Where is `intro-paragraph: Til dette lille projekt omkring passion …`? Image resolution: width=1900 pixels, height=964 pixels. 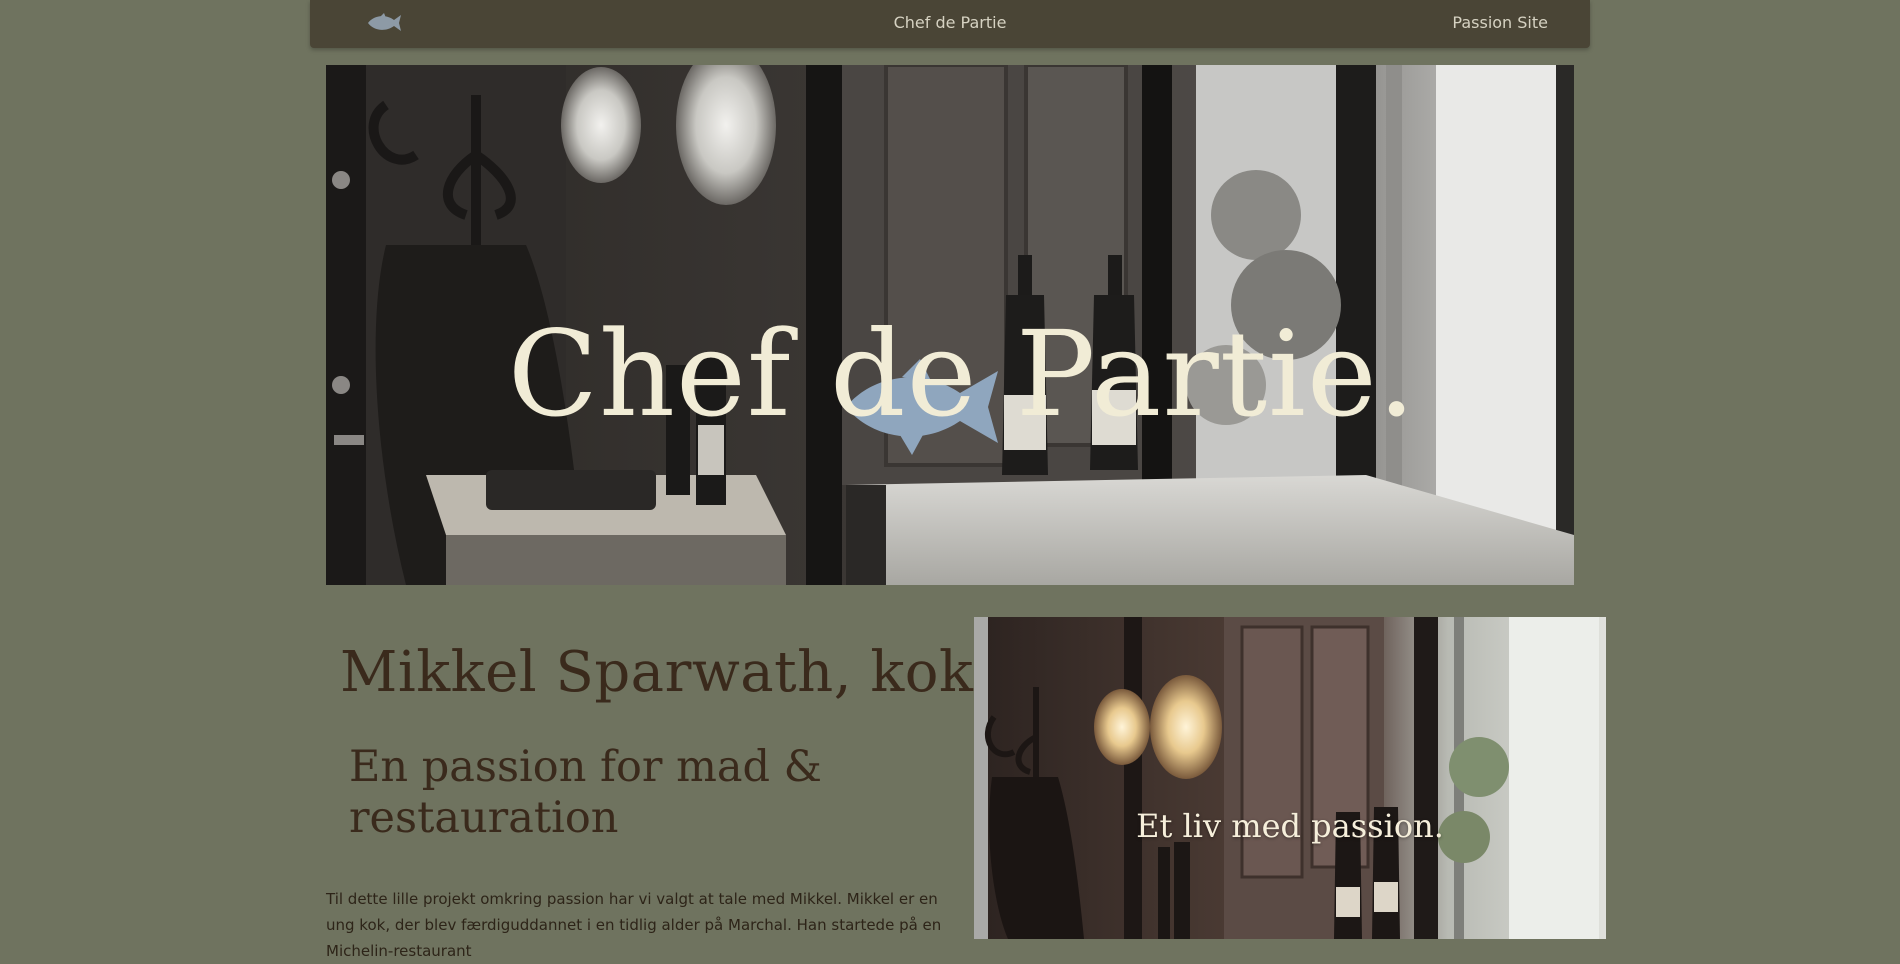
intro-paragraph: Til dette lille projekt omkring passion … is located at coordinates (634, 925).